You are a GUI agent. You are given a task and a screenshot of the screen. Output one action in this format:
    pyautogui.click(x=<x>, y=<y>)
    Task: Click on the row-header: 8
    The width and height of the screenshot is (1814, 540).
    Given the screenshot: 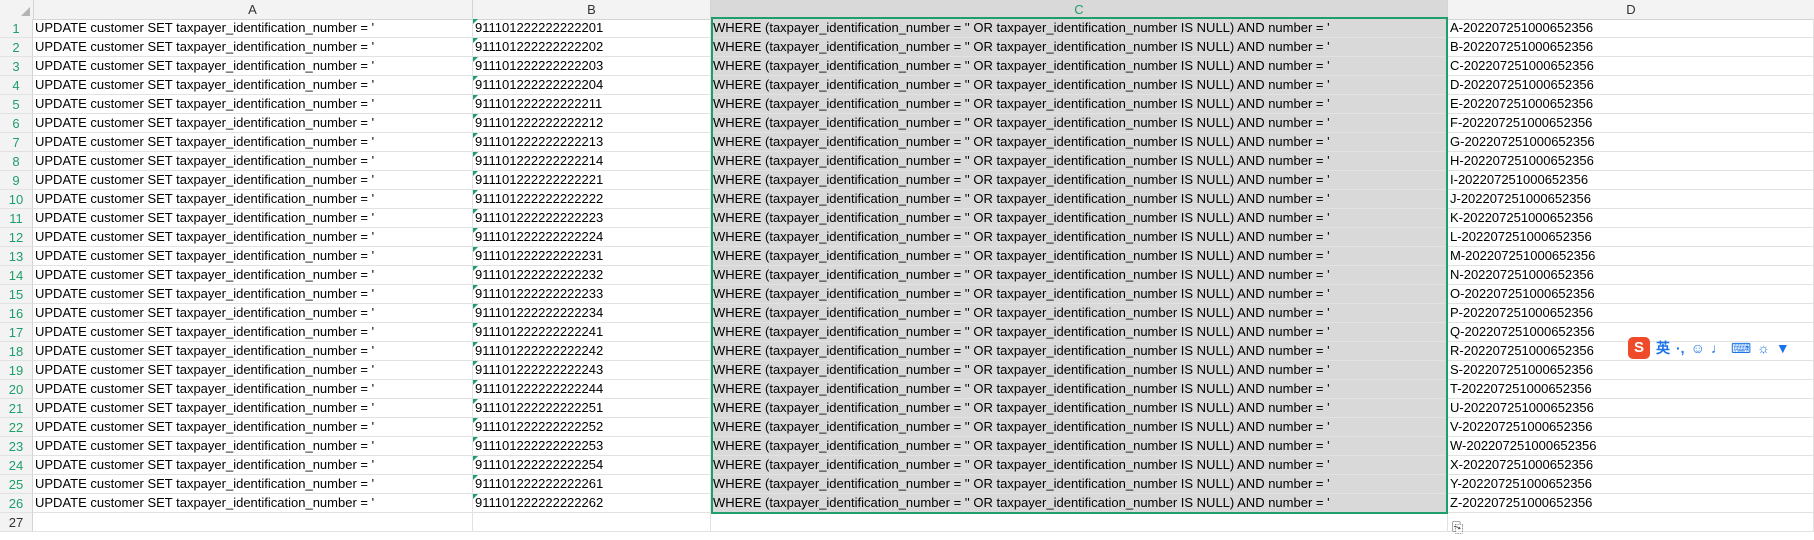 What is the action you would take?
    pyautogui.click(x=16, y=161)
    